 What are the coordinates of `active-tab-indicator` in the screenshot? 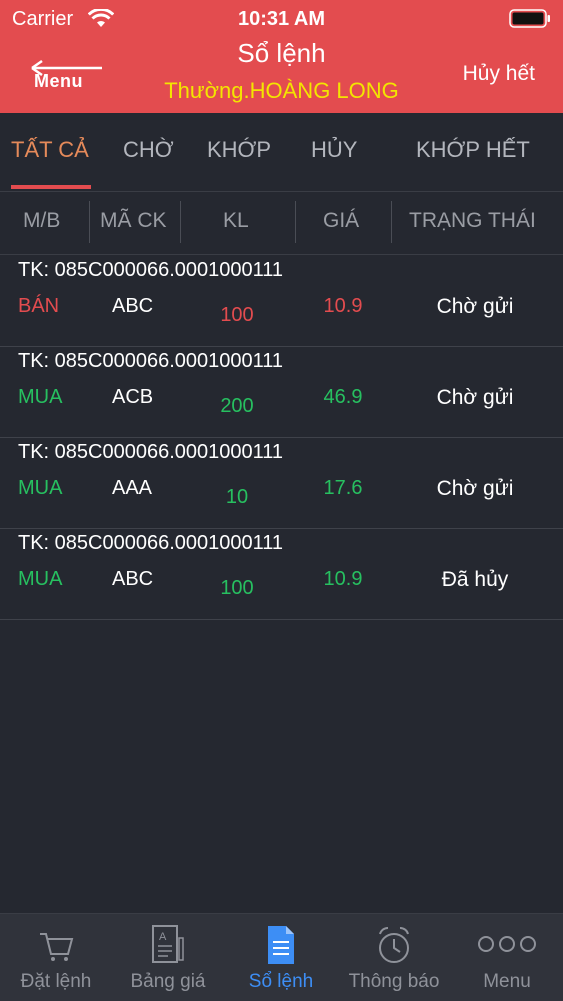 It's located at (51, 187).